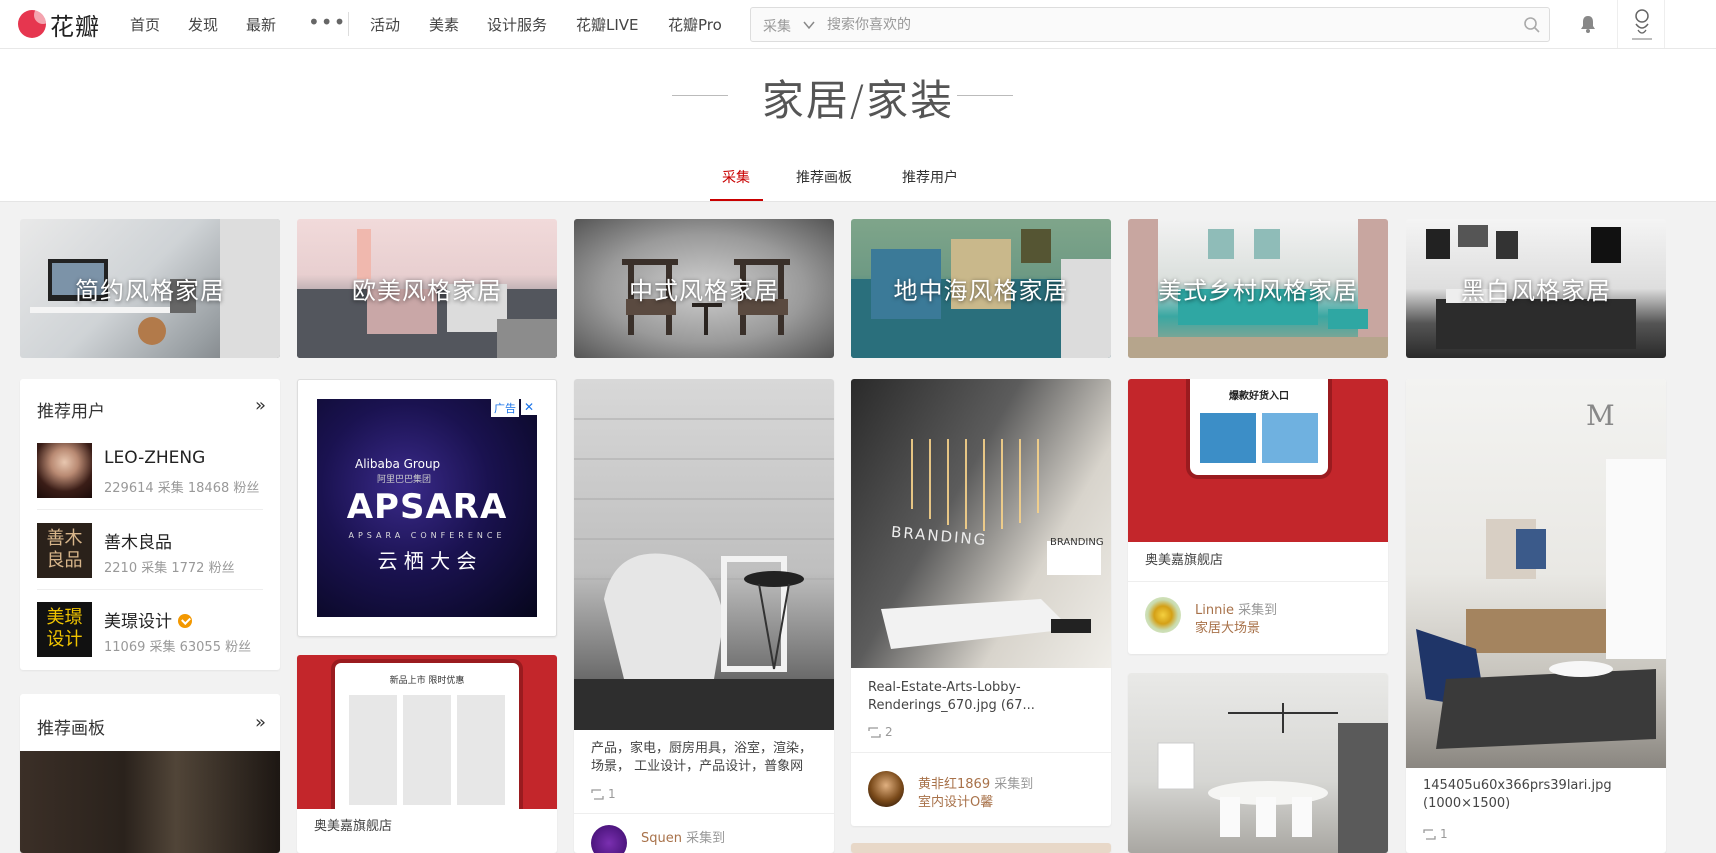 This screenshot has height=853, width=1716. Describe the element at coordinates (348, 24) in the screenshot. I see `nav-divider` at that location.